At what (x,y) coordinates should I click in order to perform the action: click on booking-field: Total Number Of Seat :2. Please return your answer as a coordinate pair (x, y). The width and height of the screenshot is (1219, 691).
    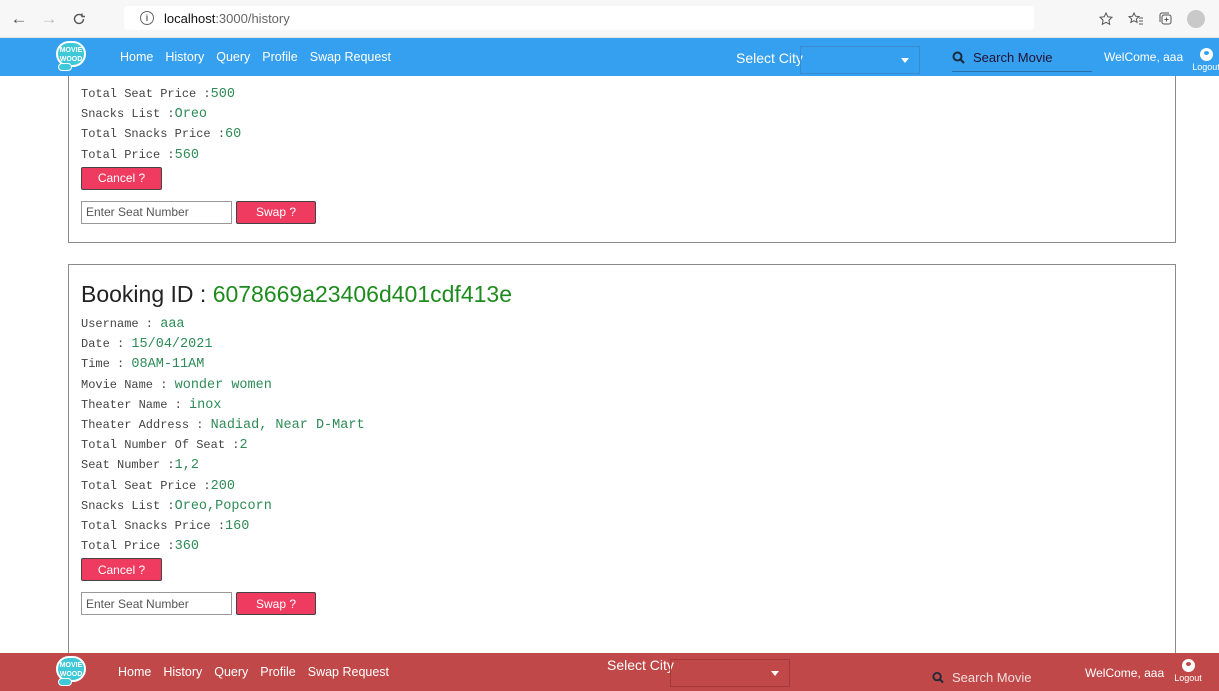
    Looking at the image, I should click on (164, 446).